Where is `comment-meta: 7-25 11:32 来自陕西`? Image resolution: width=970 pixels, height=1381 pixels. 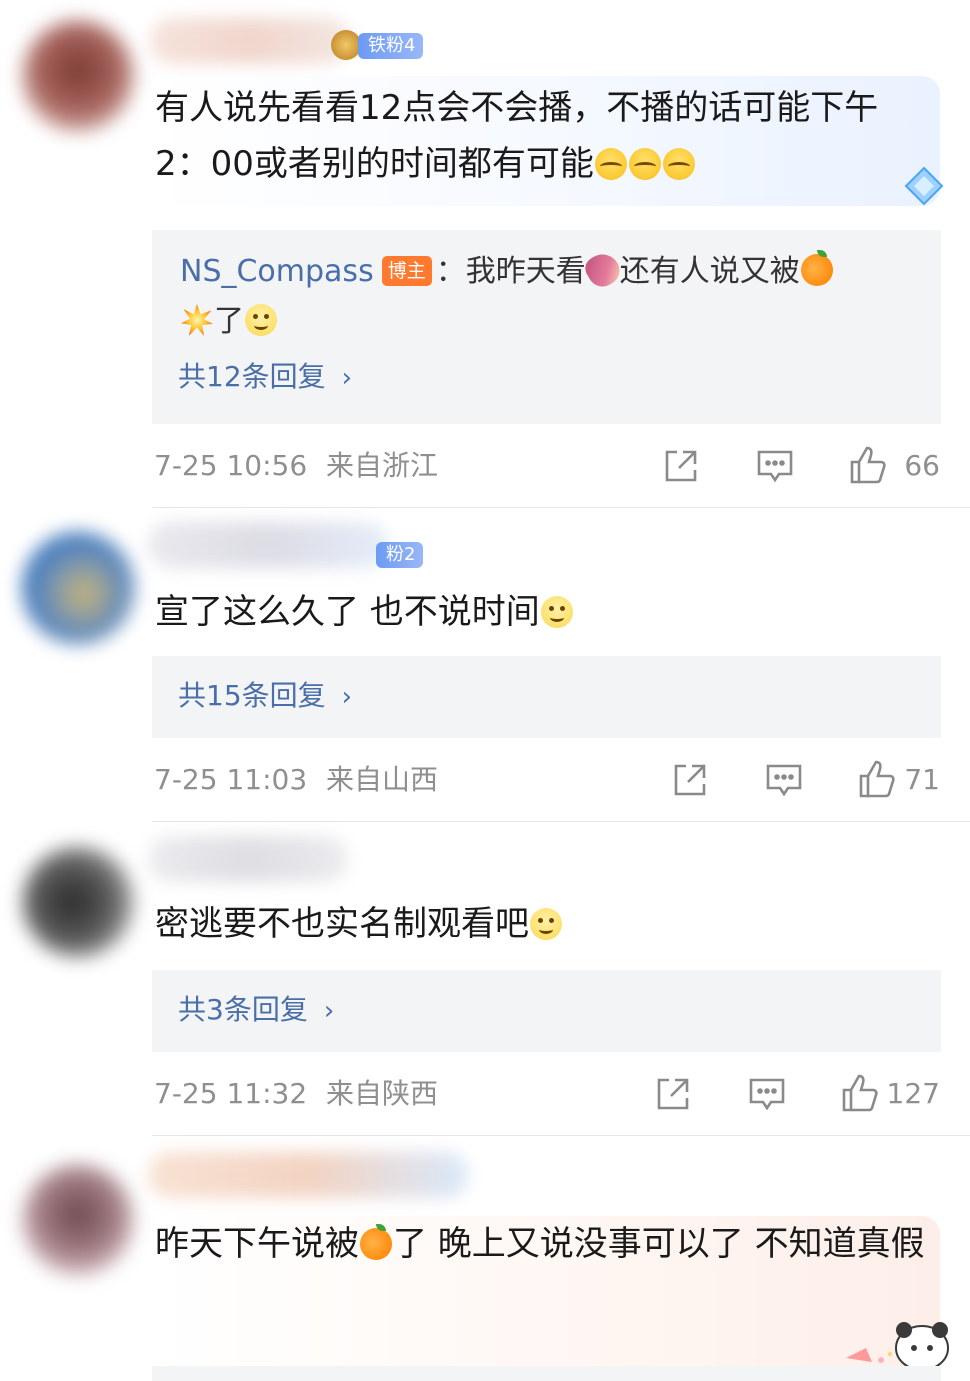
comment-meta: 7-25 11:32 来自陕西 is located at coordinates (296, 1094).